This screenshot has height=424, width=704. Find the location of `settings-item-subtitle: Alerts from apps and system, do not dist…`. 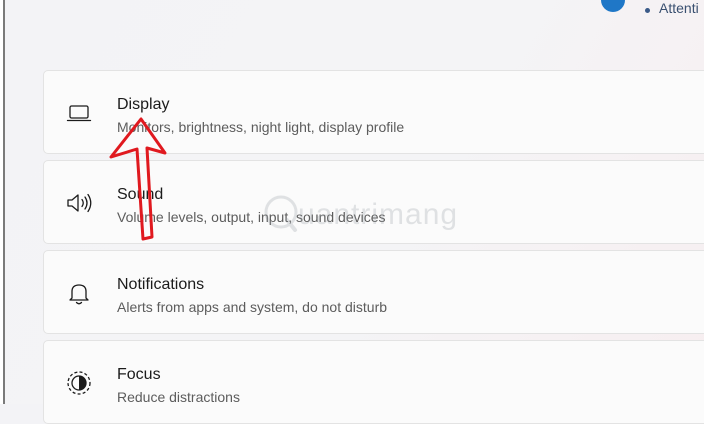

settings-item-subtitle: Alerts from apps and system, do not dist… is located at coordinates (252, 307).